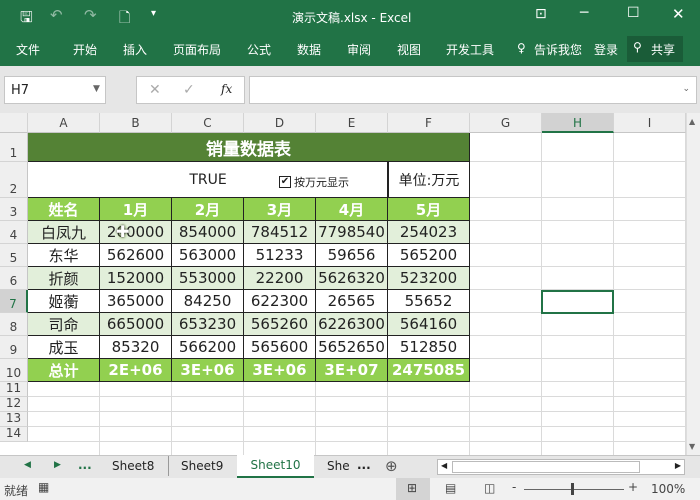 Image resolution: width=700 pixels, height=500 pixels. I want to click on row-header-11: 11, so click(14, 389).